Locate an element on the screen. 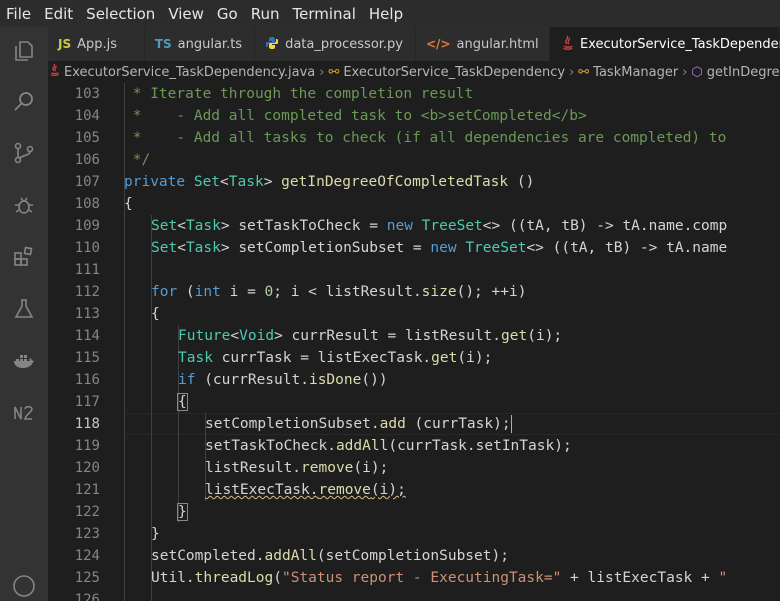  type-name: TreeSet is located at coordinates (452, 226).